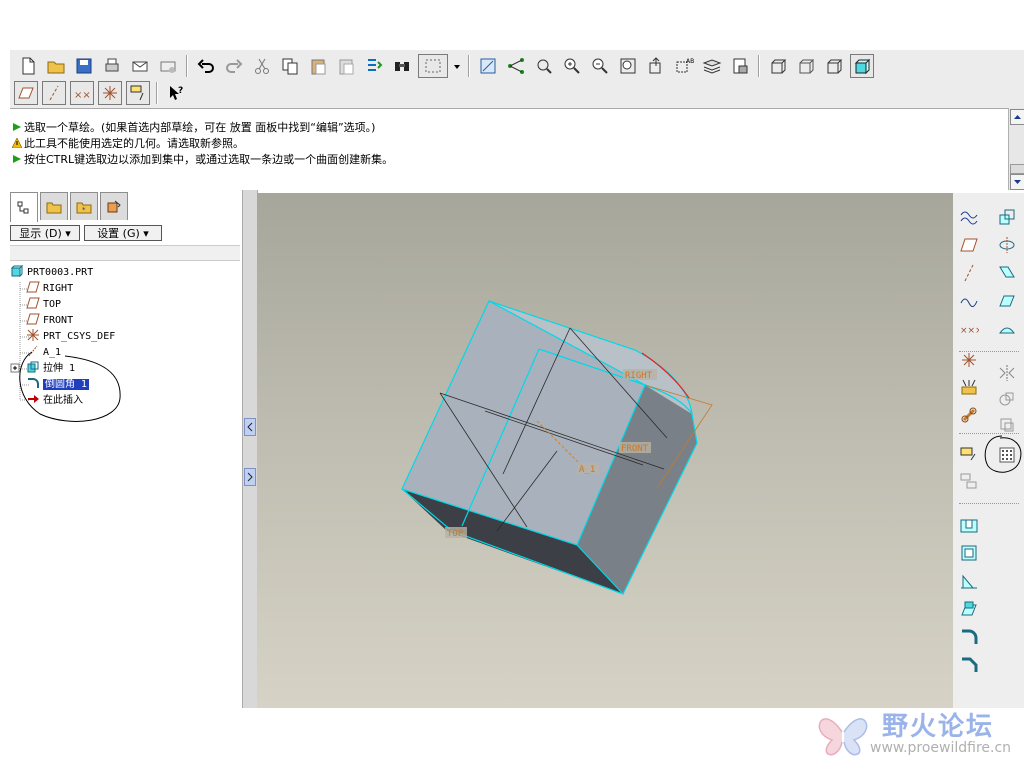 The image size is (1024, 768). Describe the element at coordinates (778, 66) in the screenshot. I see `wireframe-icon` at that location.